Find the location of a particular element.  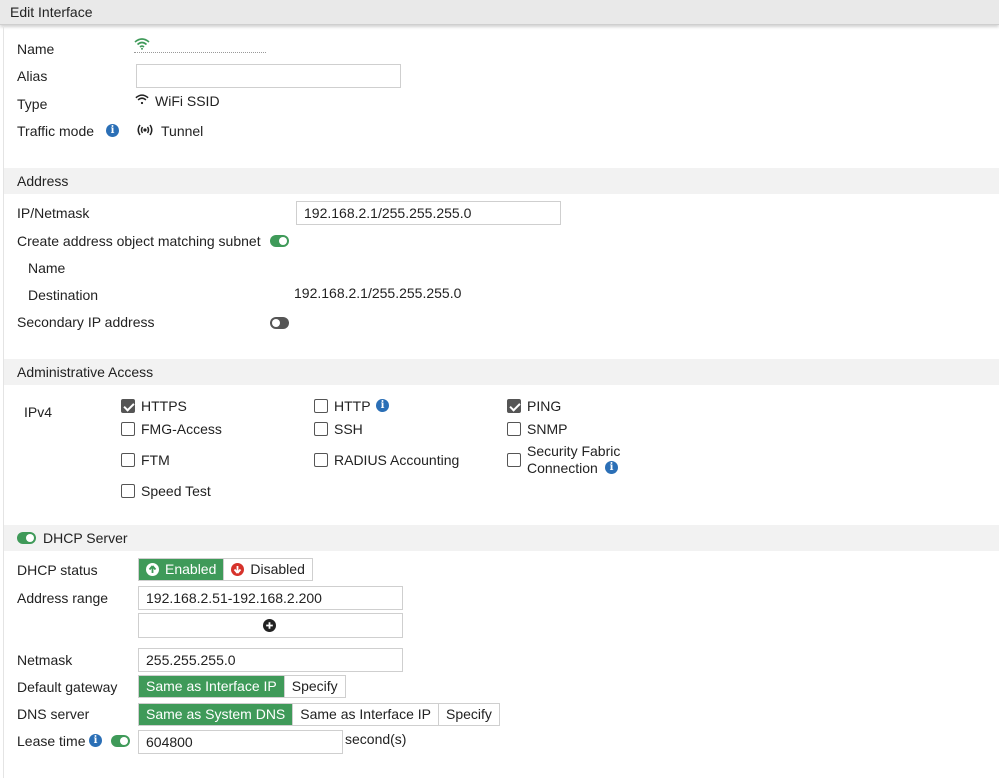

ftm-label: FTM is located at coordinates (155, 460).